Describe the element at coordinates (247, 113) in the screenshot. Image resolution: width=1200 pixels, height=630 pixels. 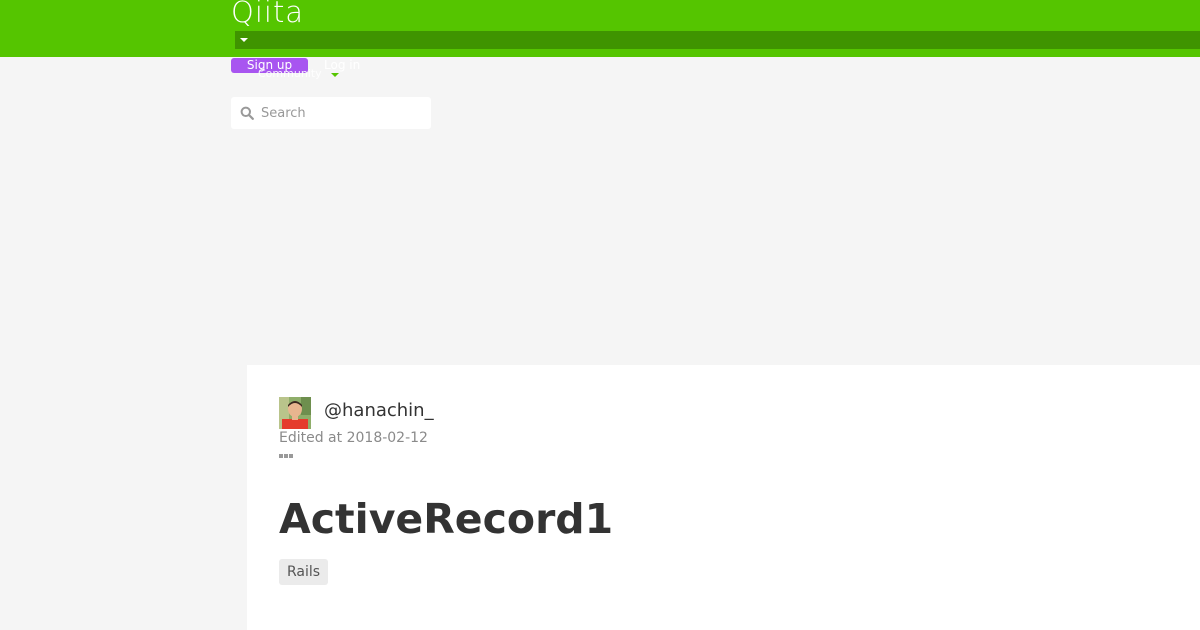
I see `search-icon` at that location.